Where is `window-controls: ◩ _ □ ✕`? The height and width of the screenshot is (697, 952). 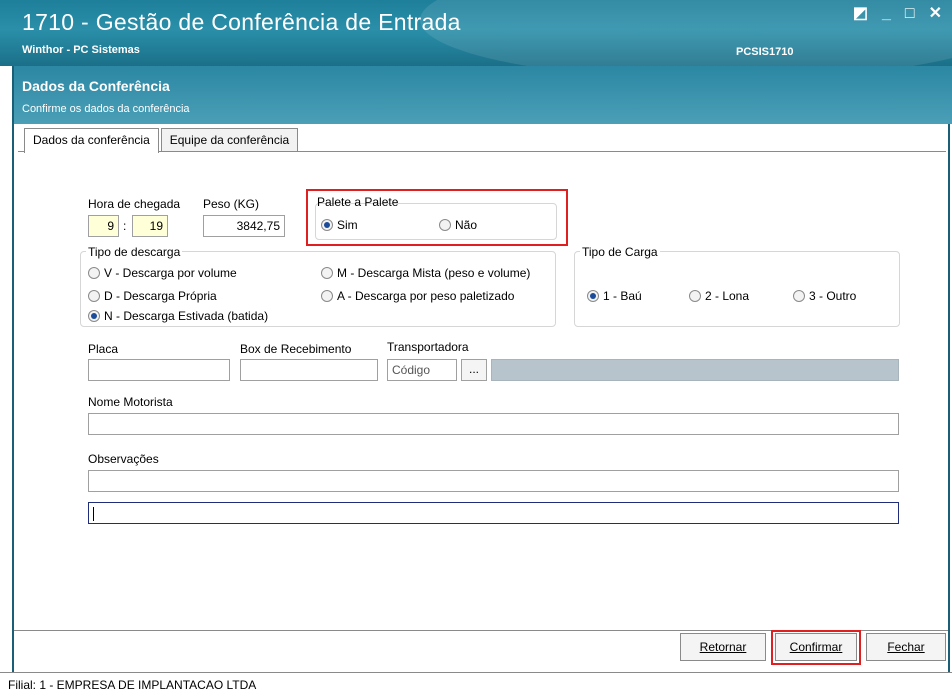
window-controls: ◩ _ □ ✕ is located at coordinates (897, 14).